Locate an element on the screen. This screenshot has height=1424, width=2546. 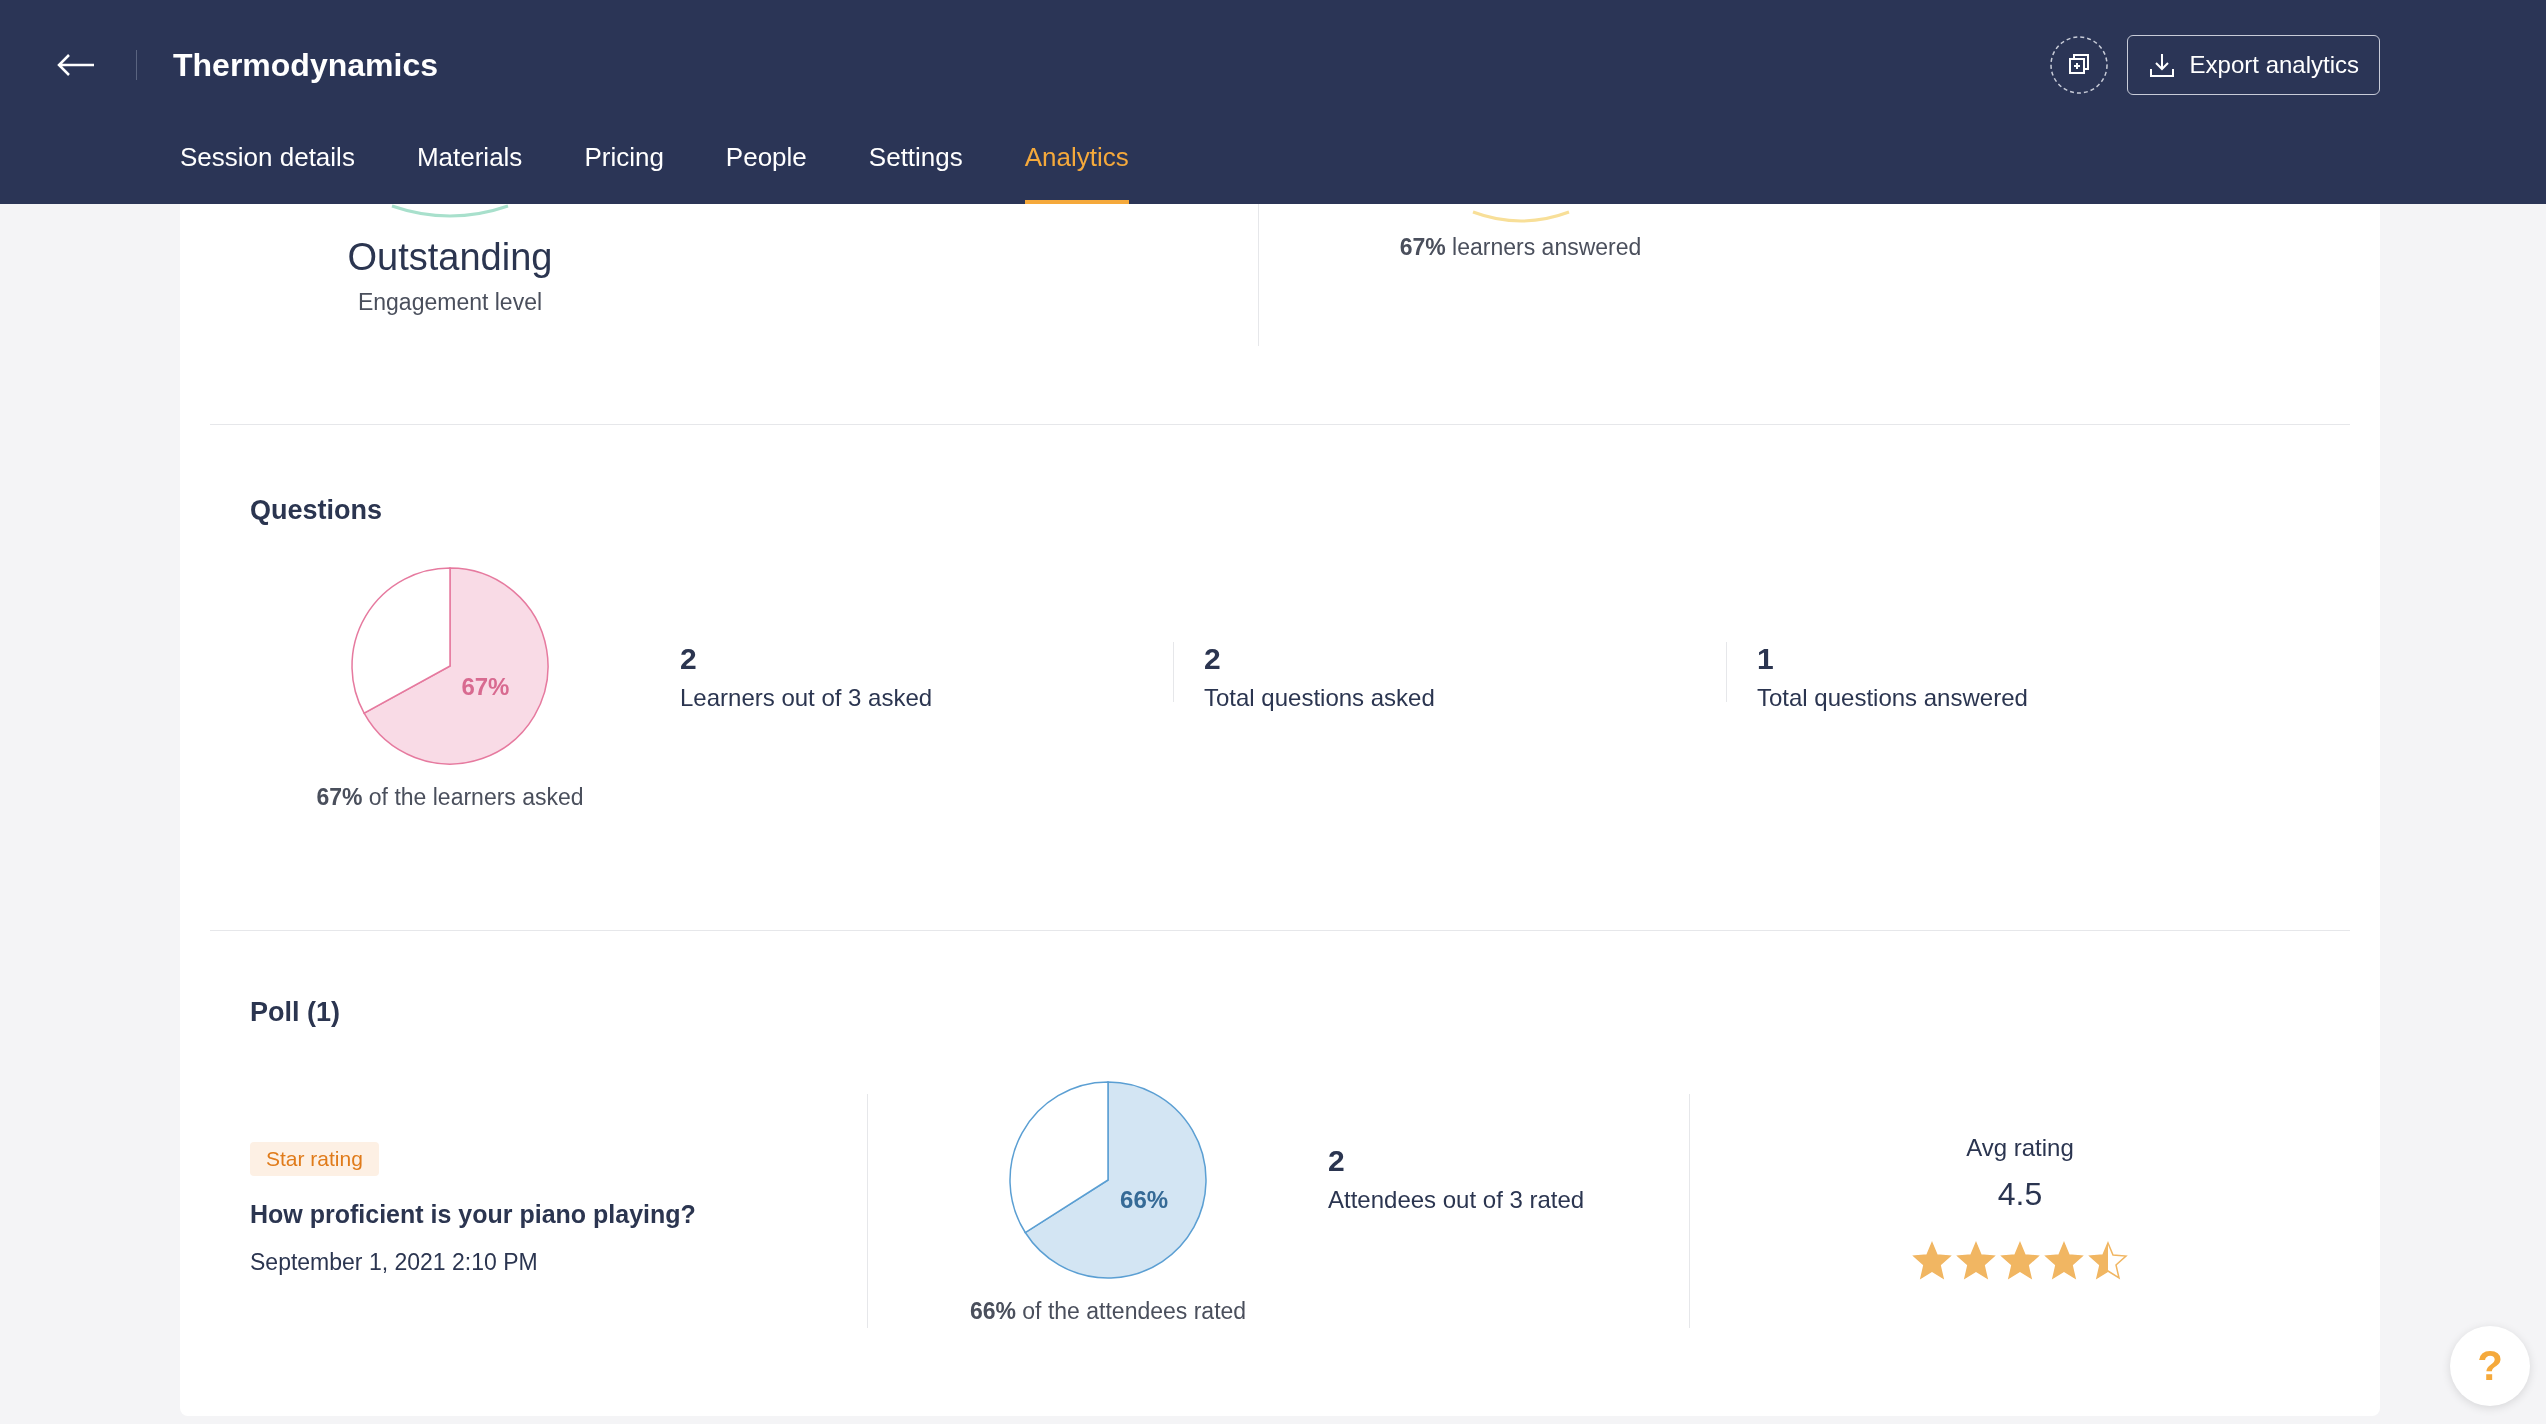
pie-label: 67% is located at coordinates (485, 686).